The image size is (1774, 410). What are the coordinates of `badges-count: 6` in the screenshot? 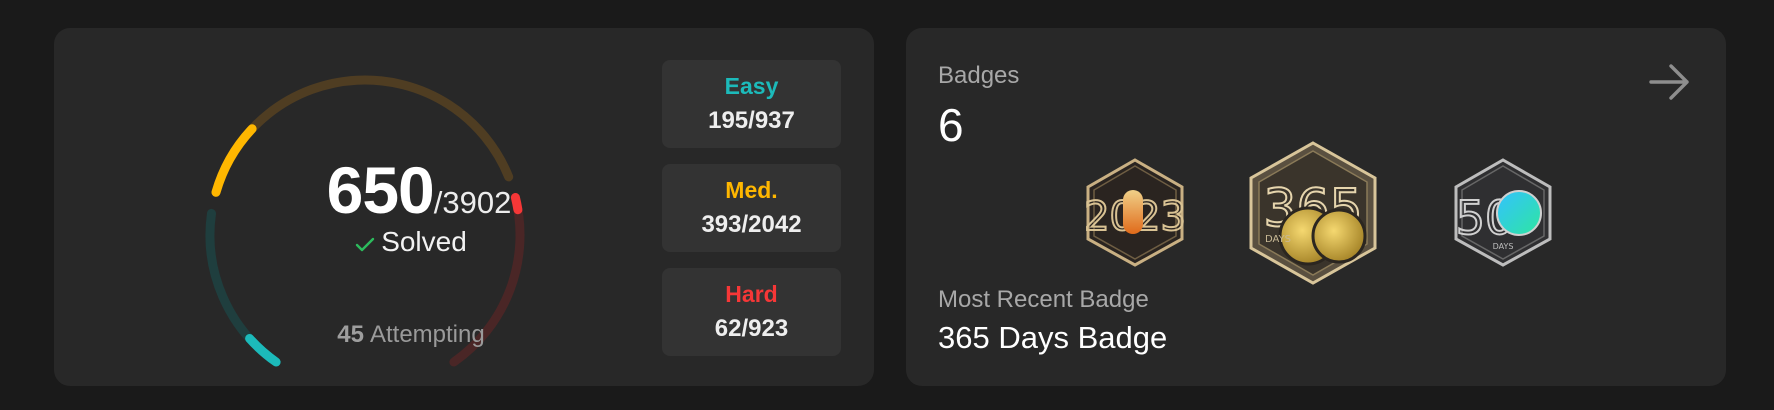 It's located at (951, 125).